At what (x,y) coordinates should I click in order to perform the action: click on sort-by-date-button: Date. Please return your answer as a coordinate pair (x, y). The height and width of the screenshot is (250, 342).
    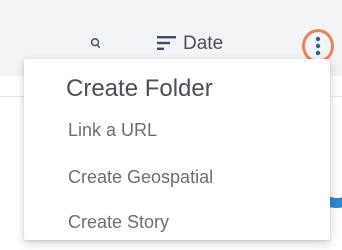
    Looking at the image, I should click on (190, 43).